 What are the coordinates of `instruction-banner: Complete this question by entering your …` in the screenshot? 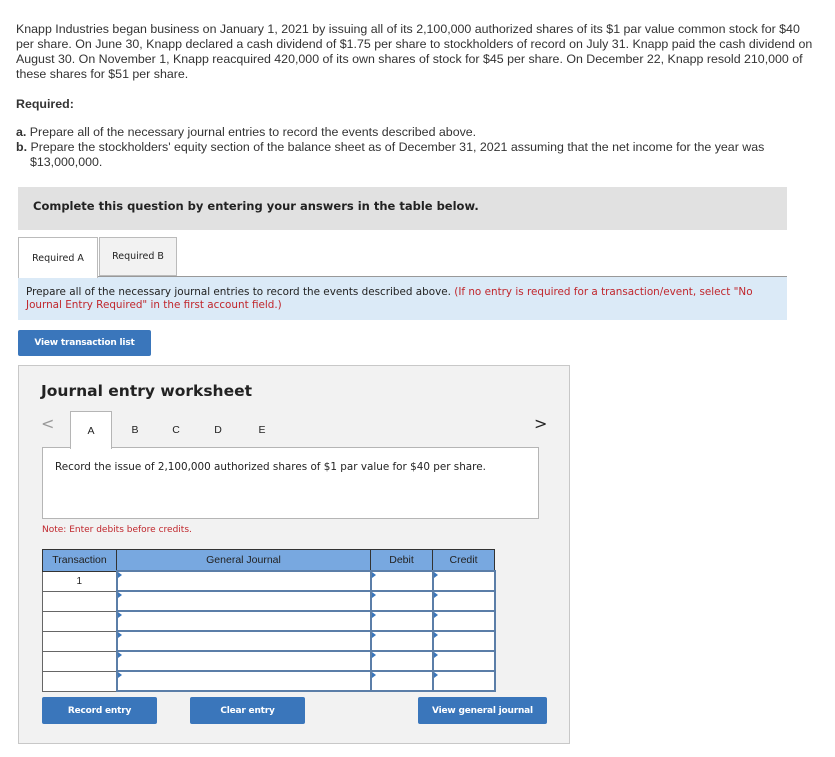 It's located at (402, 208).